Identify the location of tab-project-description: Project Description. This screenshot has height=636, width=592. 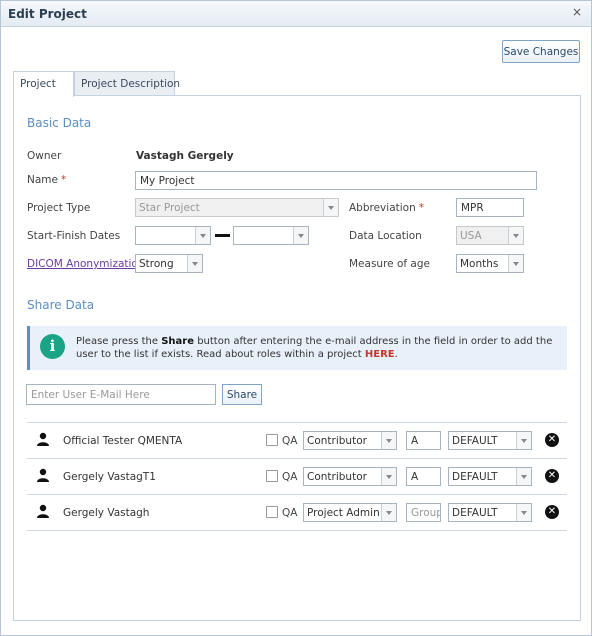
(127, 83).